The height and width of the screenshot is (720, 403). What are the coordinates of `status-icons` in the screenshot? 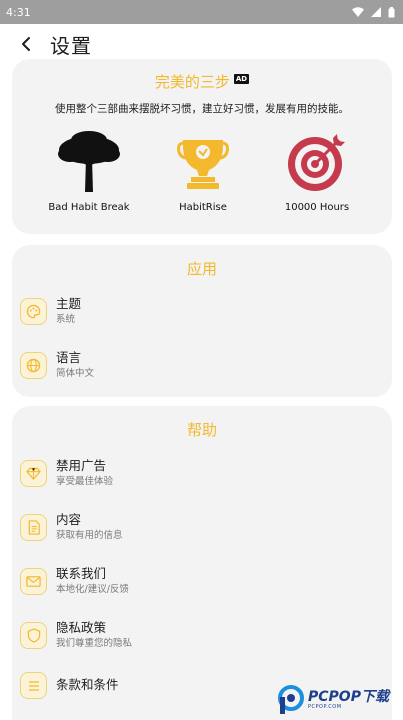 It's located at (373, 12).